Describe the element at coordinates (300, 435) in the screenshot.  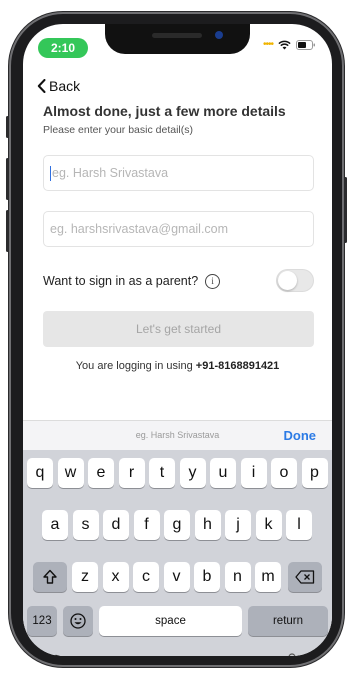
I see `done-button: Done` at that location.